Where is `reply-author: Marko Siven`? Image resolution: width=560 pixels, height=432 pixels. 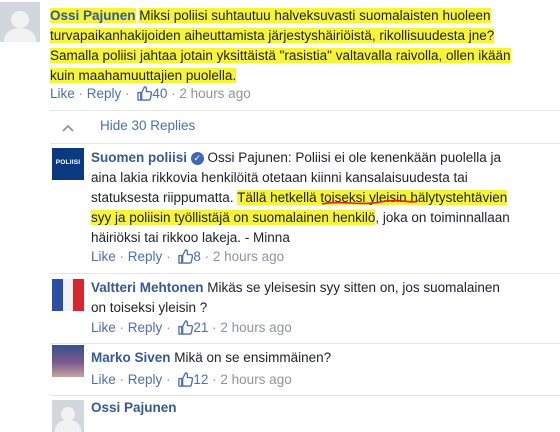 reply-author: Marko Siven is located at coordinates (131, 357).